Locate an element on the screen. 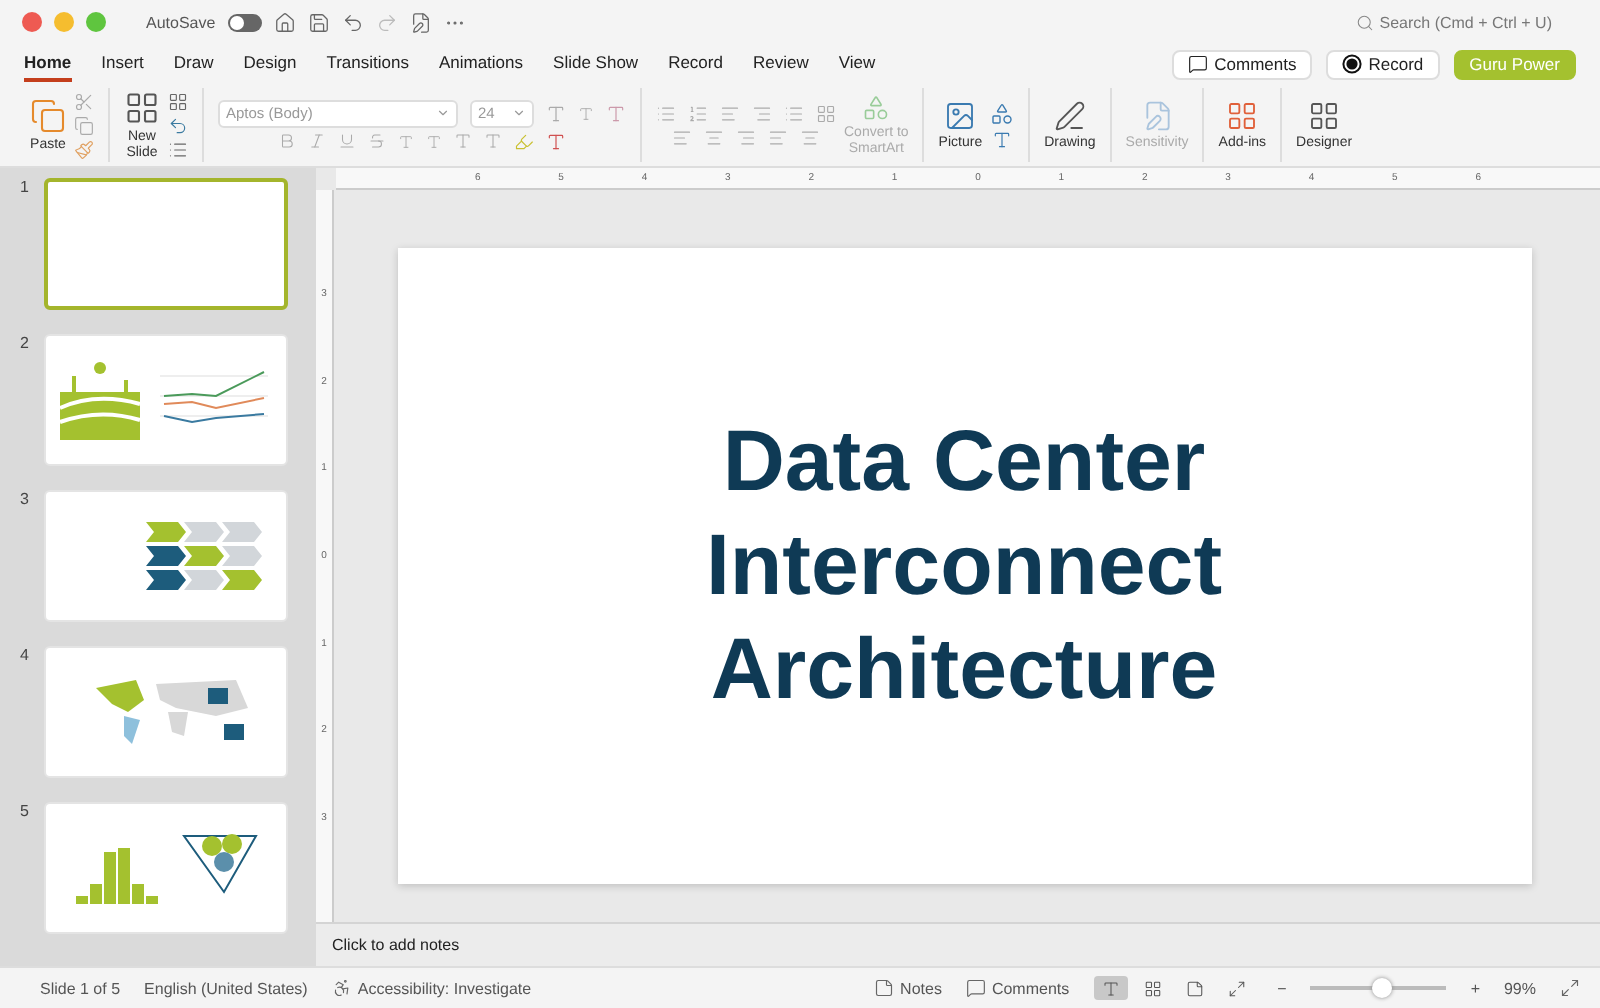 The height and width of the screenshot is (1008, 1600). slide-number: 4 is located at coordinates (24, 655).